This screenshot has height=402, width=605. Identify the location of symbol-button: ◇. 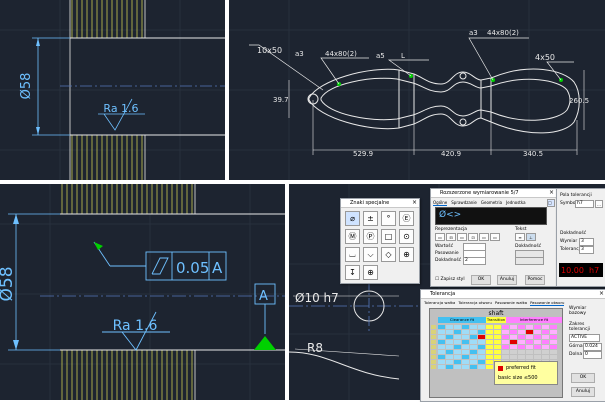
(388, 254).